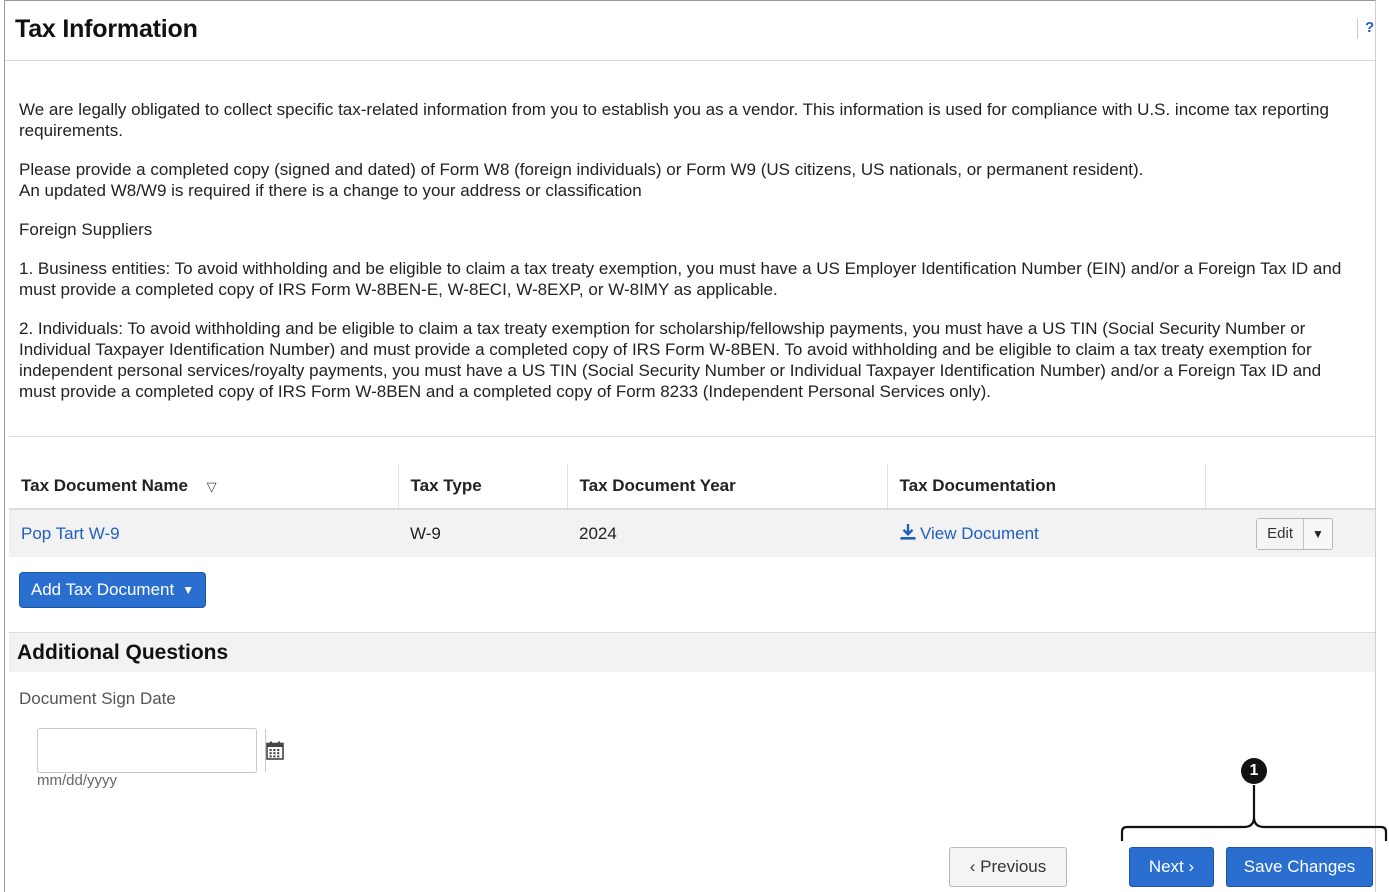 The image size is (1389, 892). What do you see at coordinates (727, 533) in the screenshot?
I see `cell-document-year: 2024` at bounding box center [727, 533].